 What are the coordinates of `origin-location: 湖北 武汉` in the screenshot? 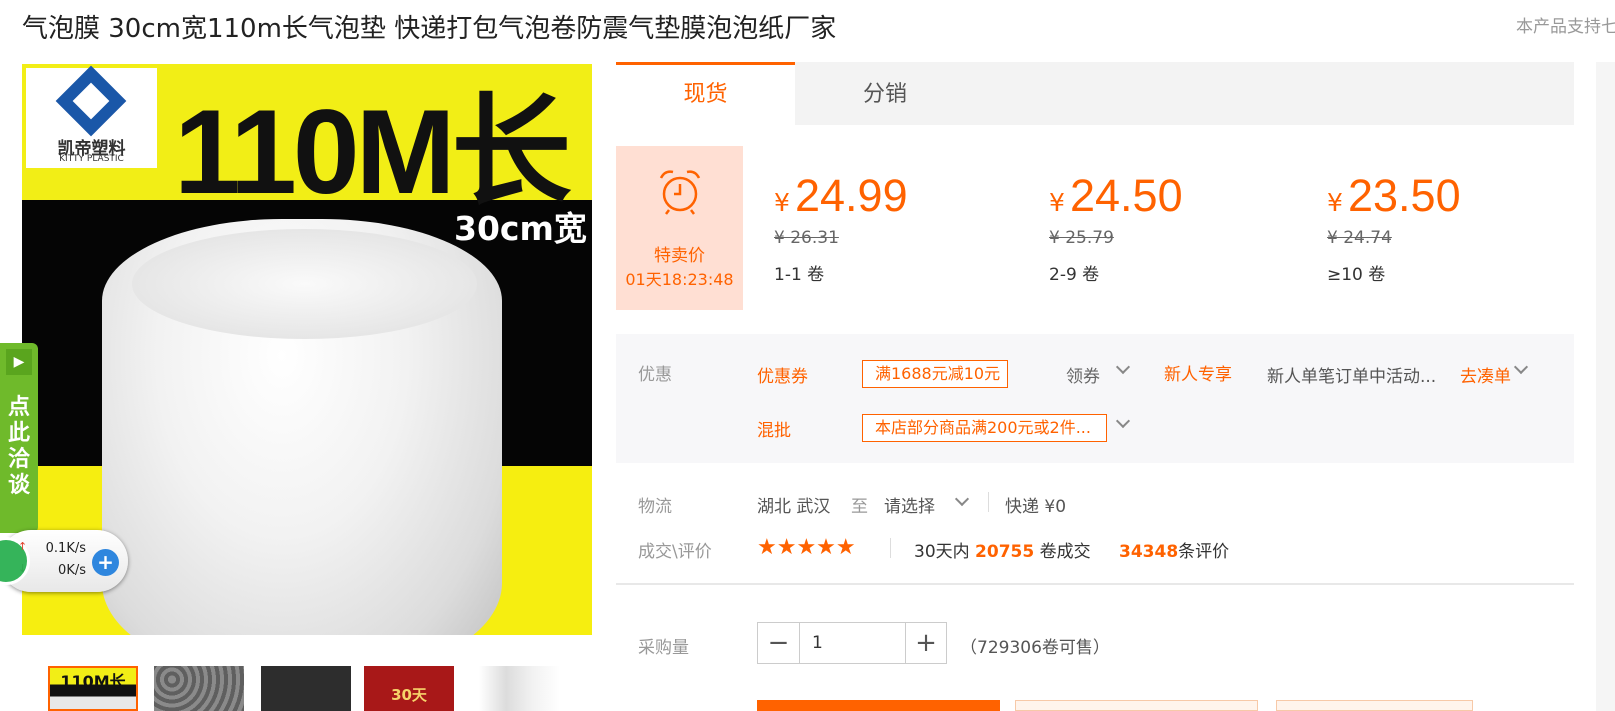 It's located at (794, 507).